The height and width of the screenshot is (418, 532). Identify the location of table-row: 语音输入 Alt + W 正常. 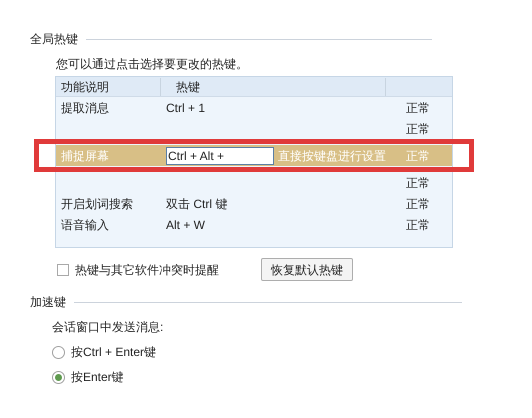
(254, 224).